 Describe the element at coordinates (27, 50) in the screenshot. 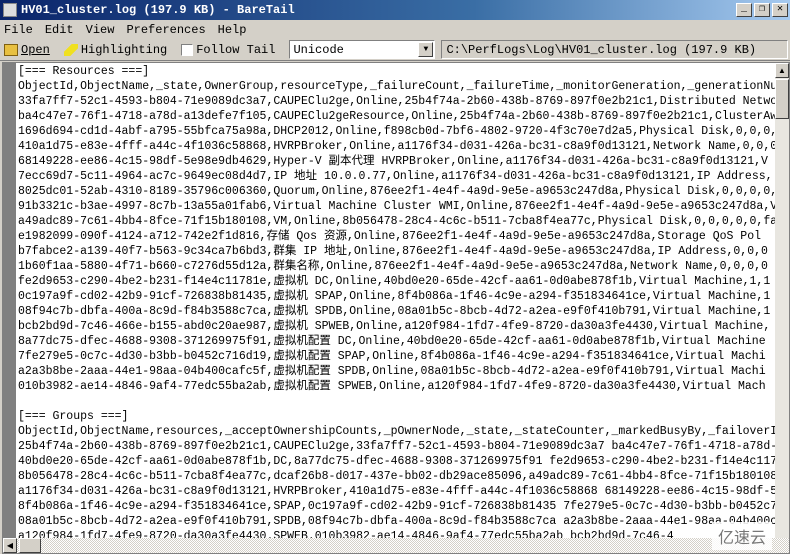

I see `open-button: Open` at that location.